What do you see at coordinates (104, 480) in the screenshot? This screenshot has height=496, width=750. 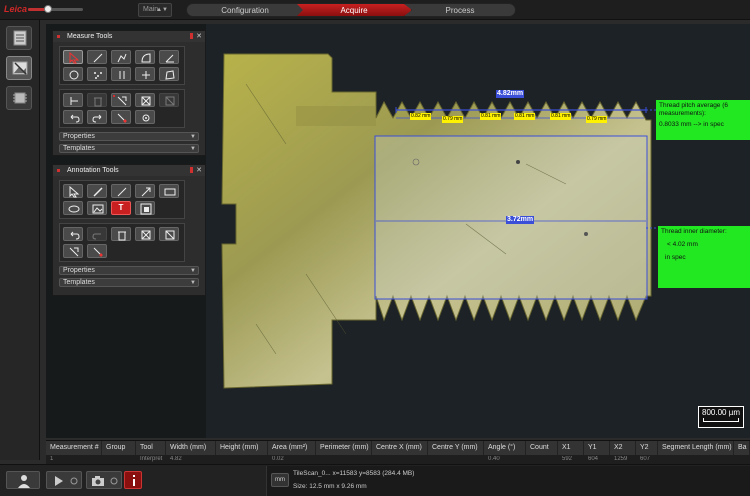 I see `camera-button` at bounding box center [104, 480].